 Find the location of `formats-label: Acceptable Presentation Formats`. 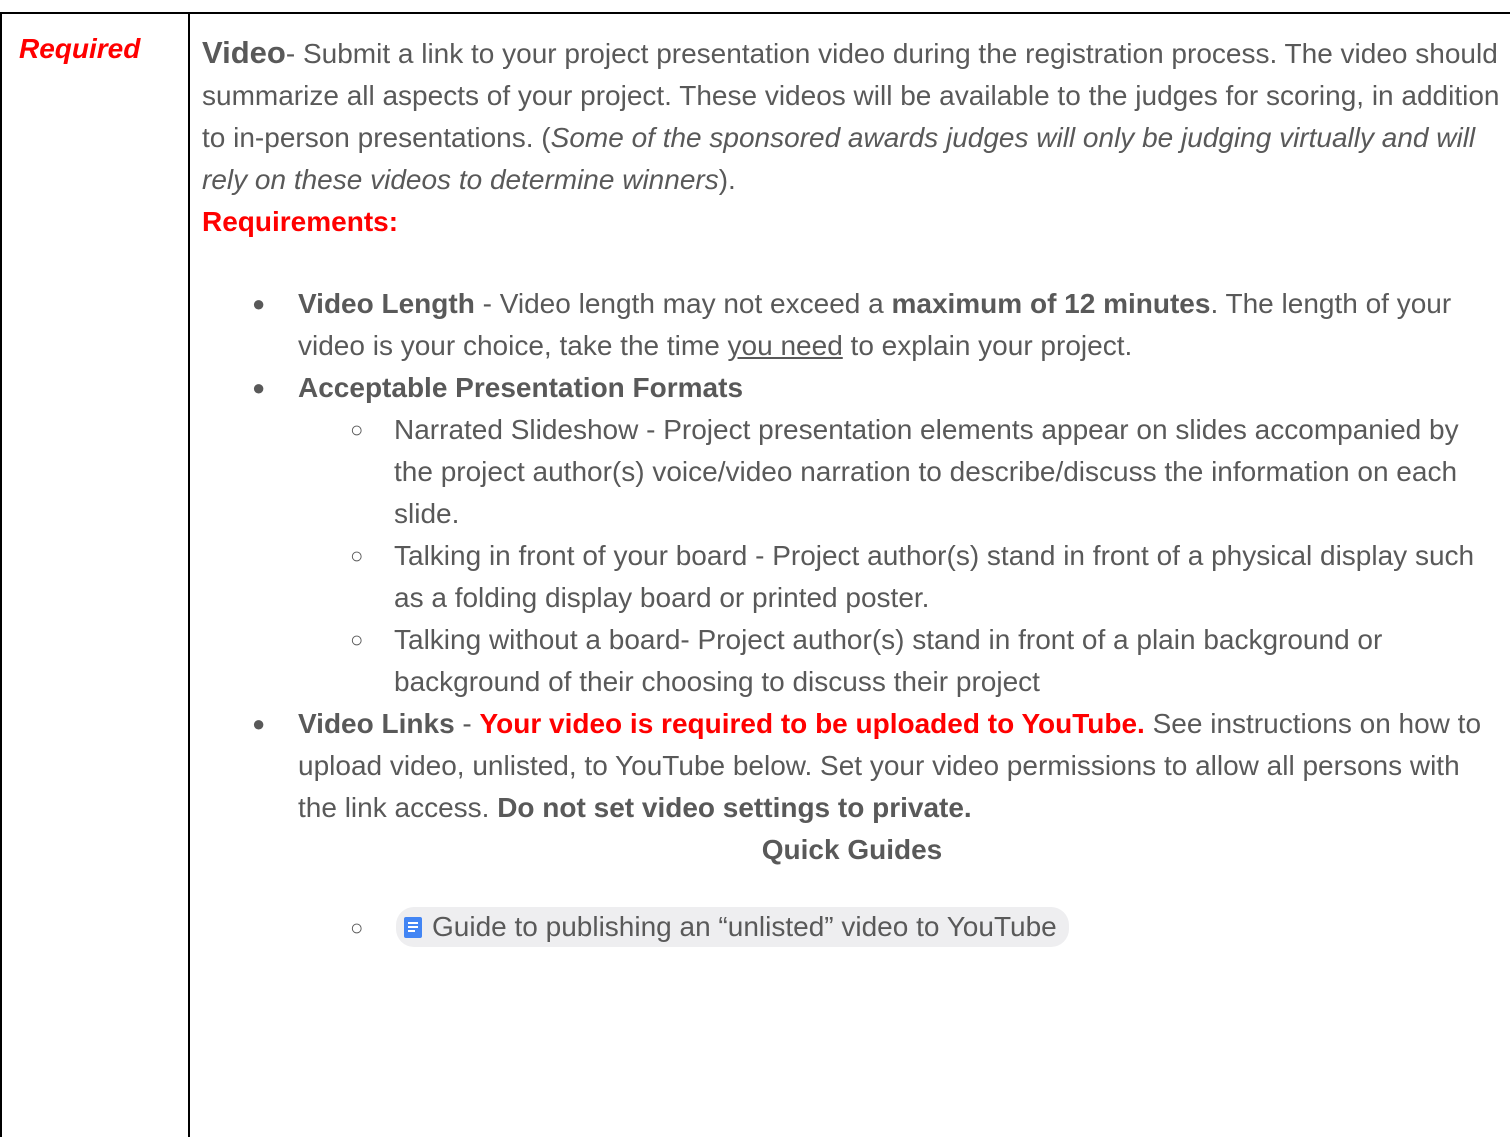

formats-label: Acceptable Presentation Formats is located at coordinates (521, 387).